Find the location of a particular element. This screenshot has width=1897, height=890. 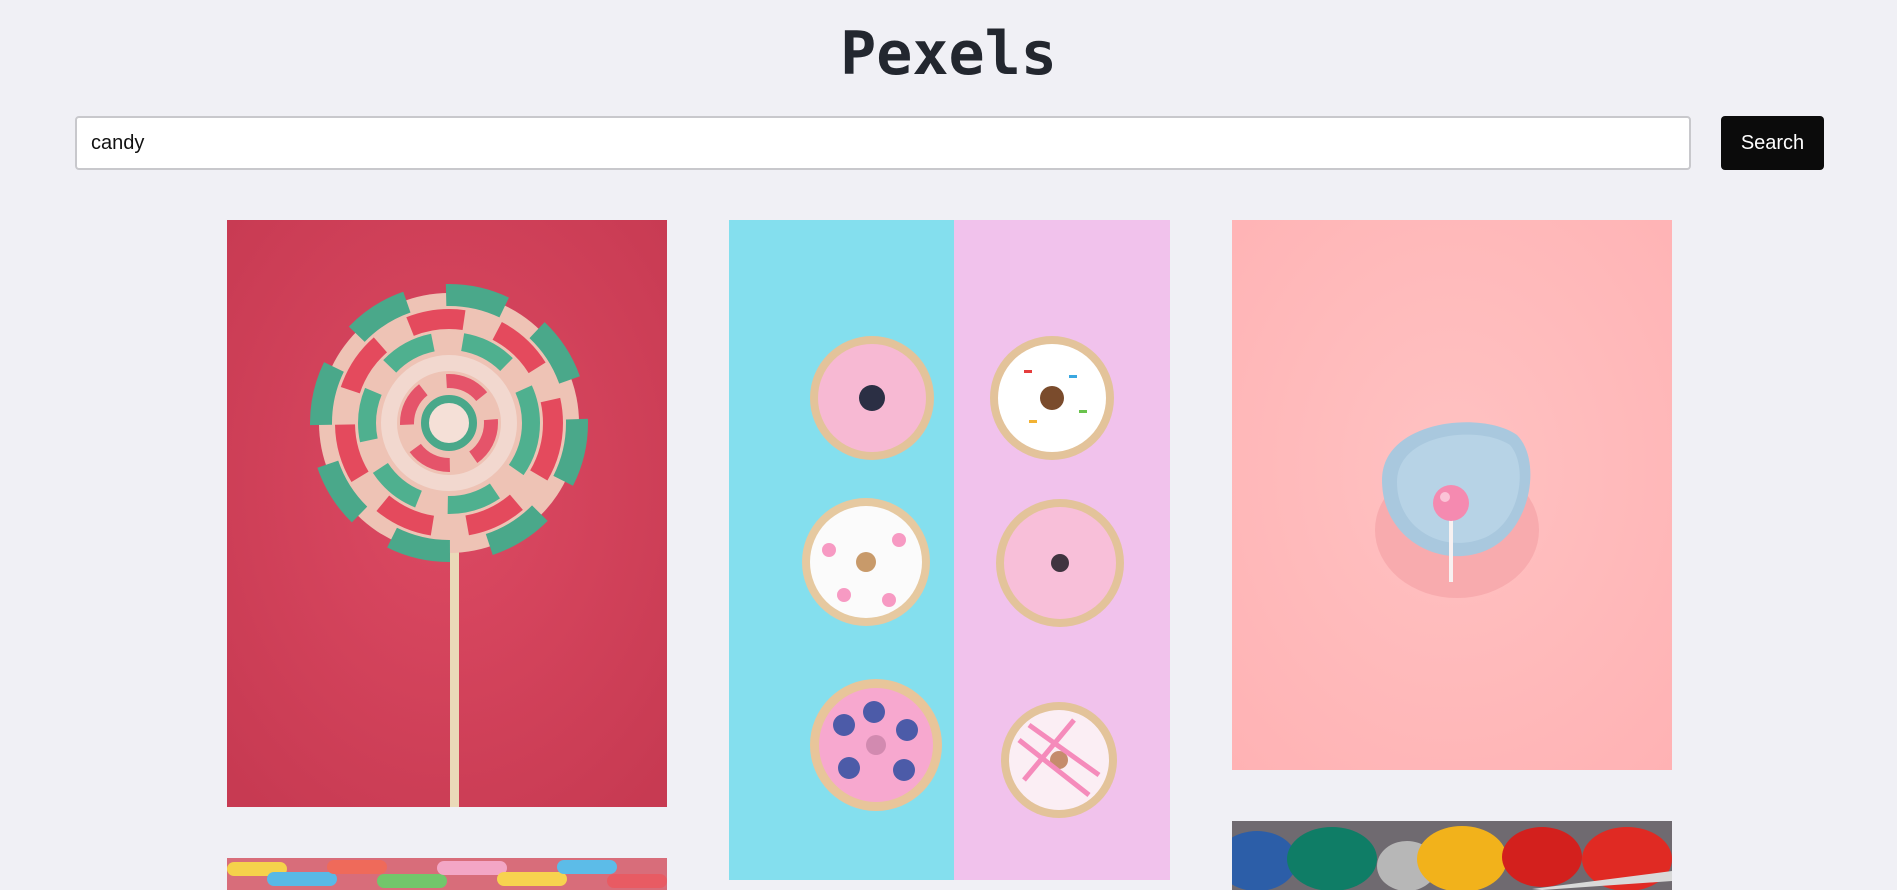

gummy-worms-image is located at coordinates (447, 874).